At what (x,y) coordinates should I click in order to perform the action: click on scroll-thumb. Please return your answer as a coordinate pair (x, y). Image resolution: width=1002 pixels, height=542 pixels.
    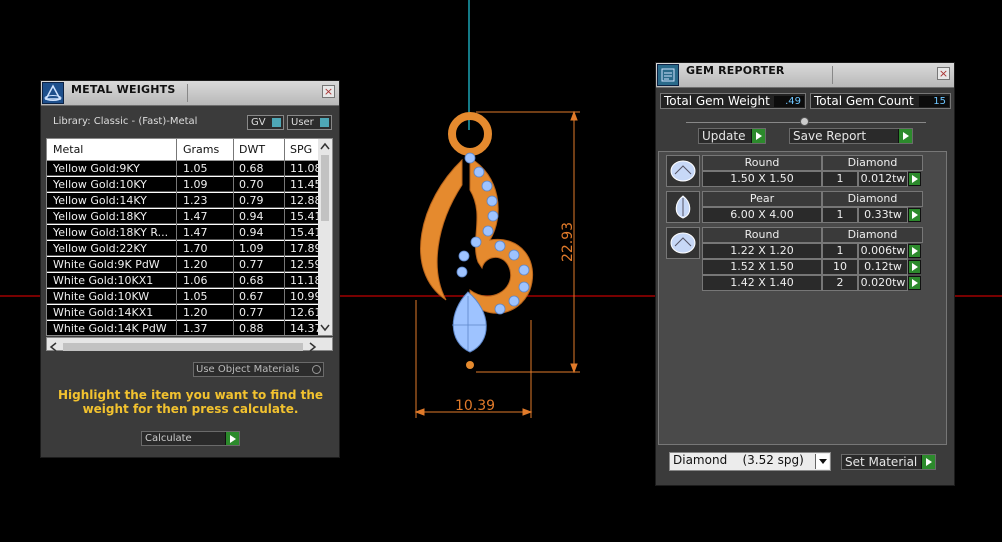
    Looking at the image, I should click on (325, 188).